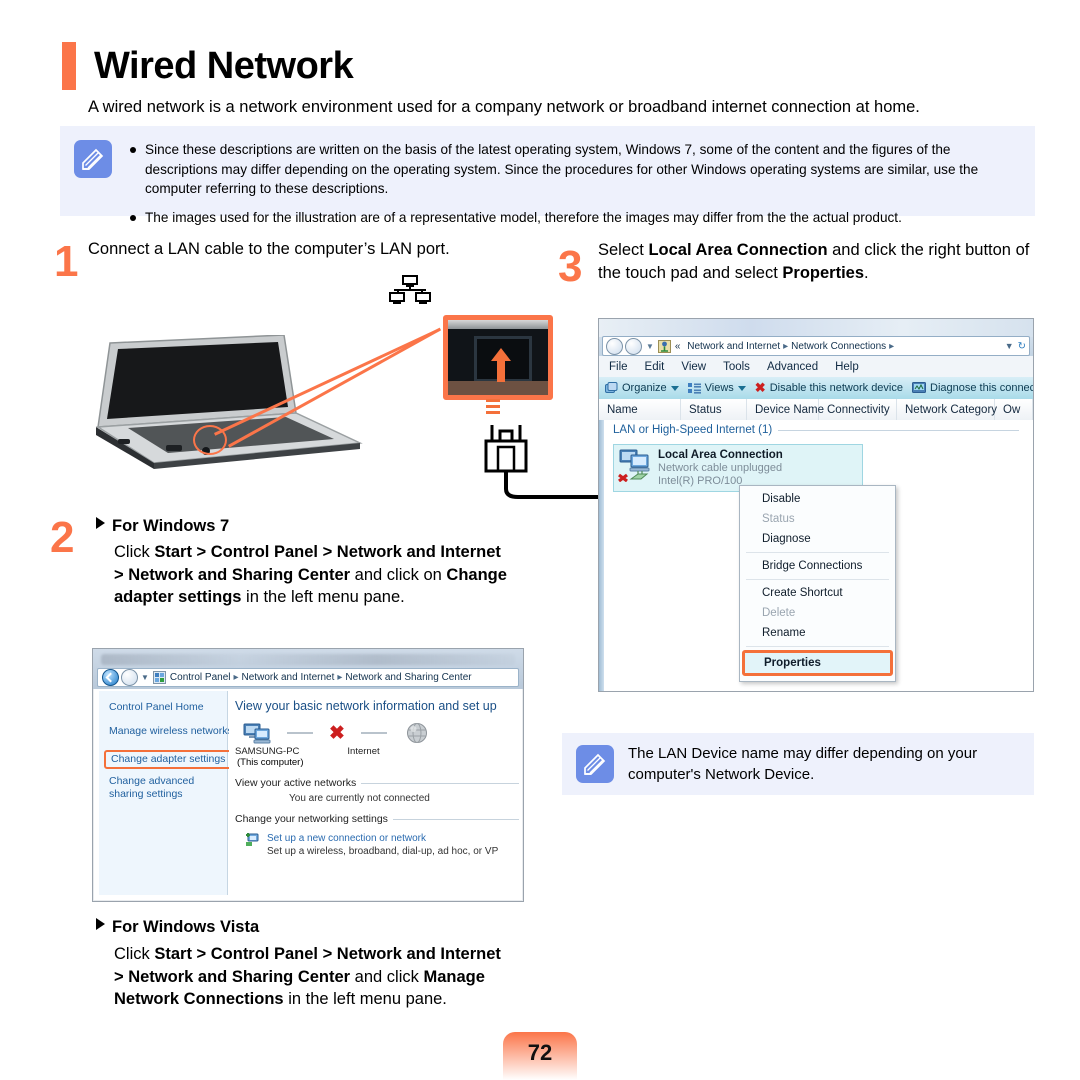 The image size is (1080, 1080). What do you see at coordinates (829, 388) in the screenshot?
I see `toolbar-disable-device: ✖ Disable this network device` at bounding box center [829, 388].